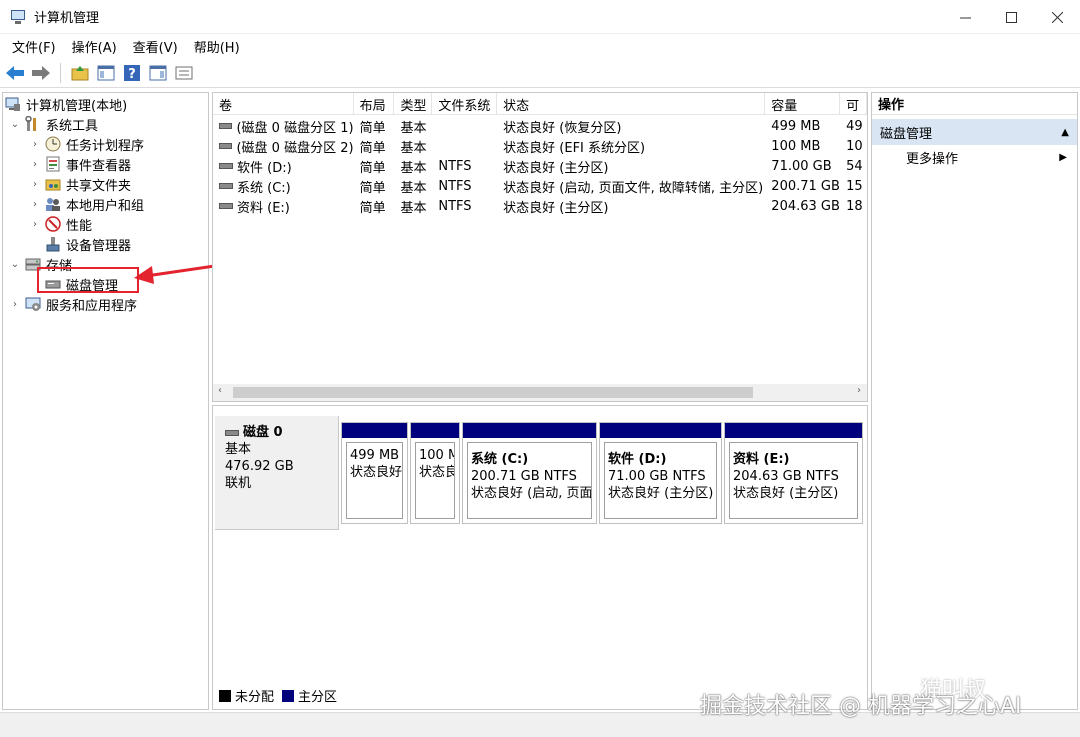  Describe the element at coordinates (965, 17) in the screenshot. I see `minimize-button` at that location.